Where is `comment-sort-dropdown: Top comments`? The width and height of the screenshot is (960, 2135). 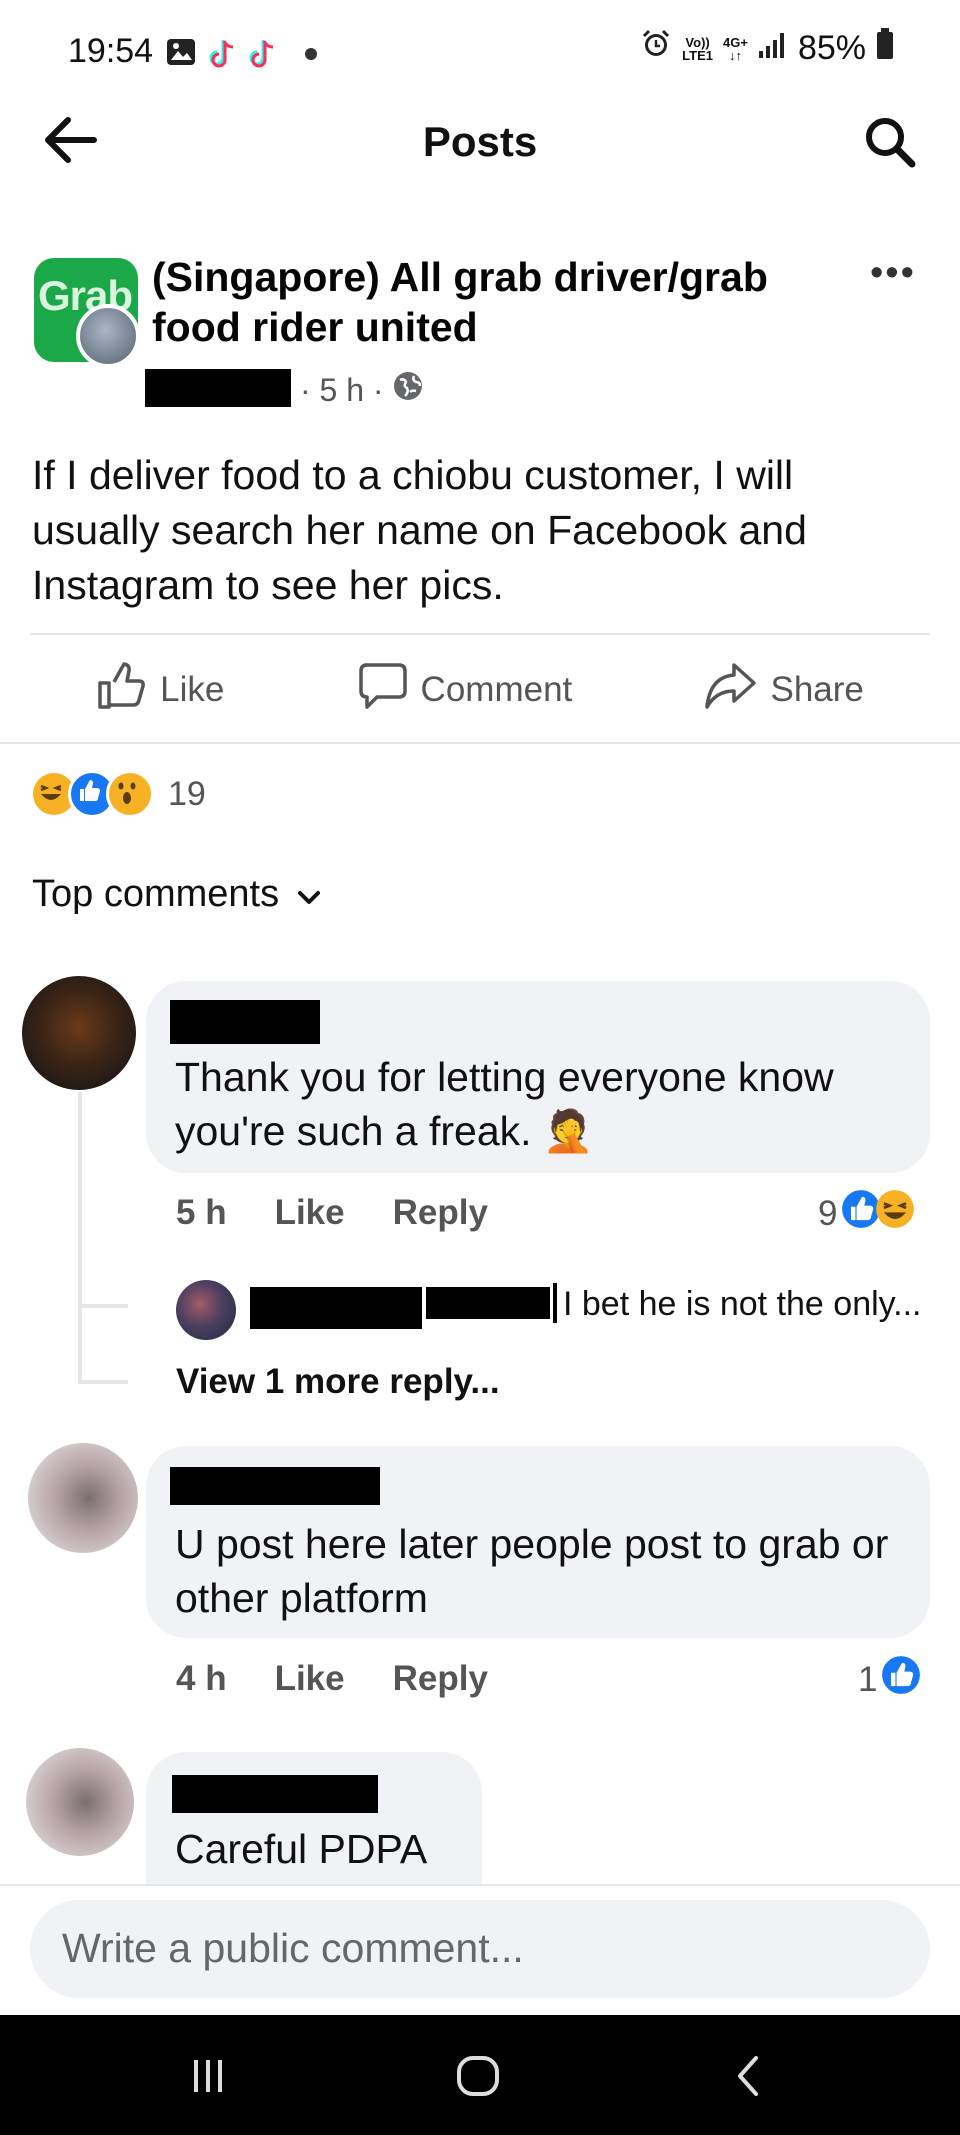
comment-sort-dropdown: Top comments is located at coordinates (176, 894).